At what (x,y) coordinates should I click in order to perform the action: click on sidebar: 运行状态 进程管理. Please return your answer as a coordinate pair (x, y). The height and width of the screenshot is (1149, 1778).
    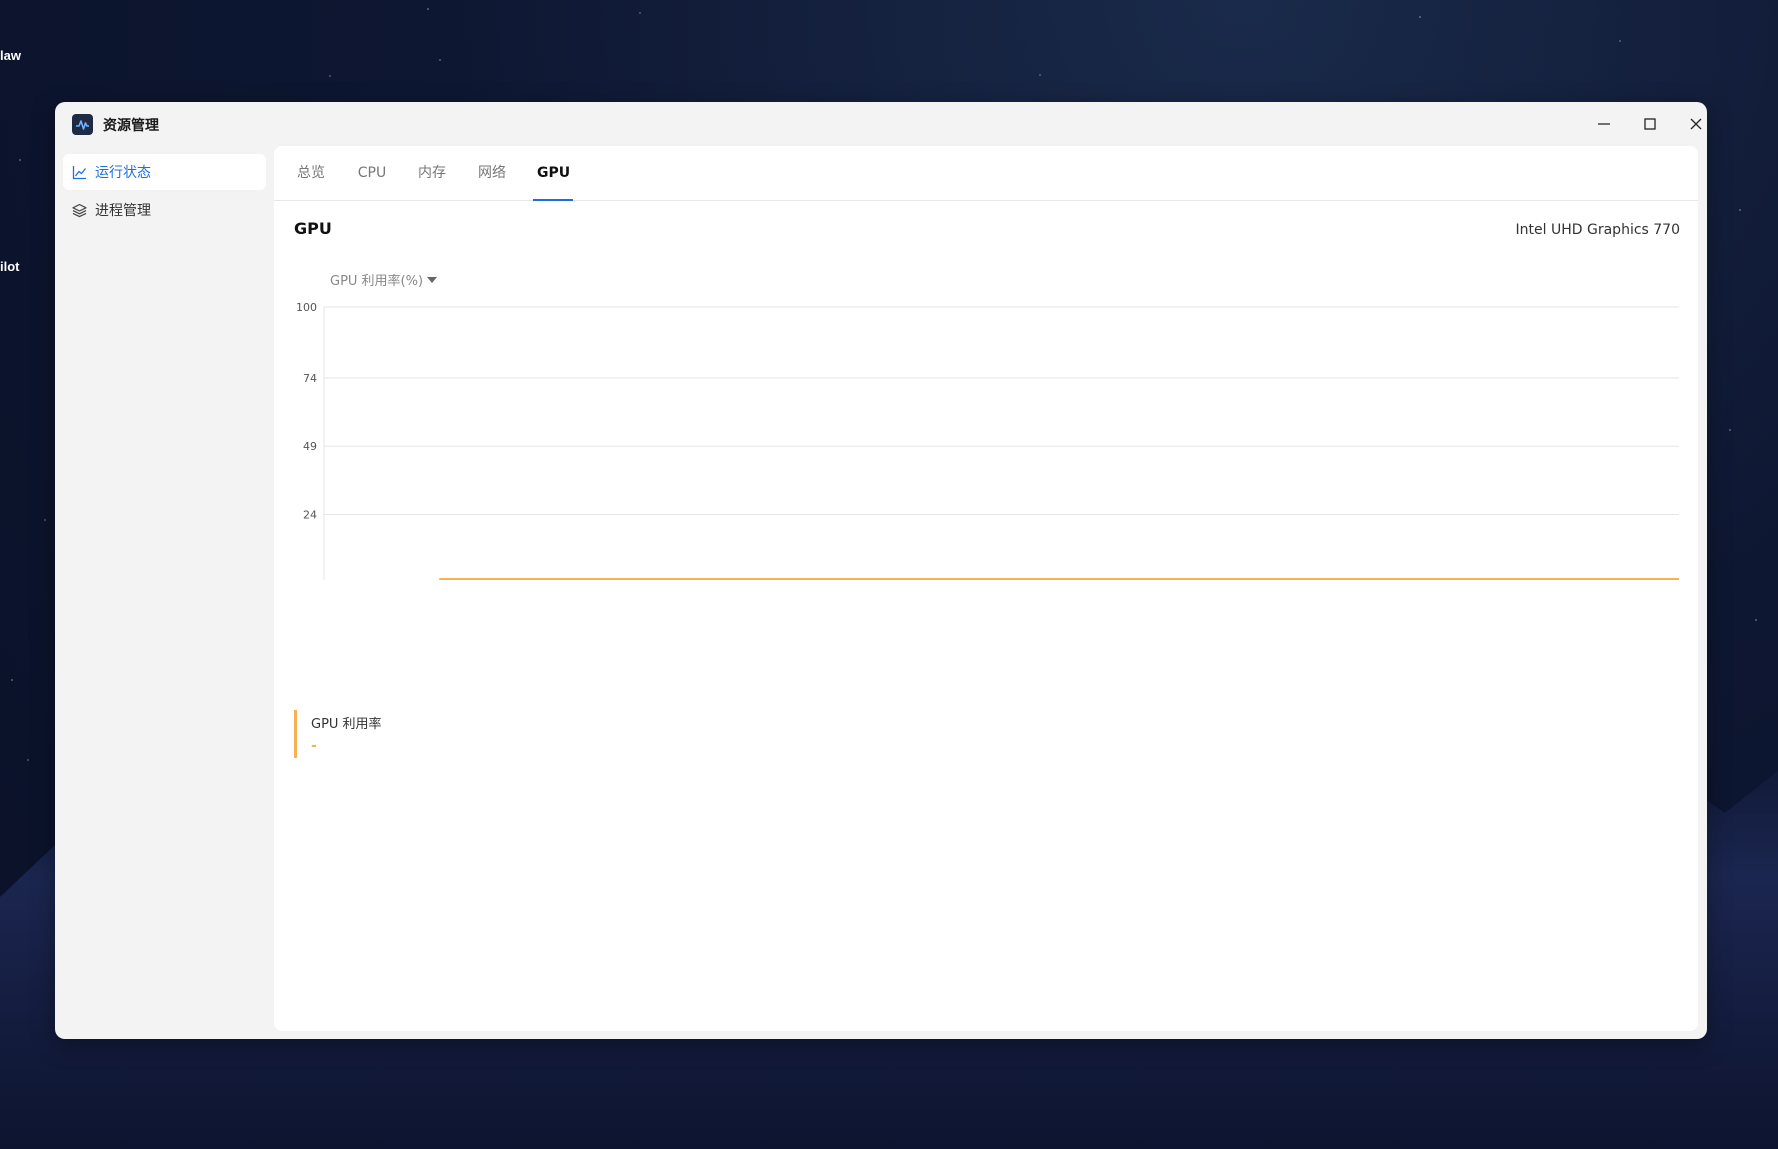
    Looking at the image, I should click on (164, 192).